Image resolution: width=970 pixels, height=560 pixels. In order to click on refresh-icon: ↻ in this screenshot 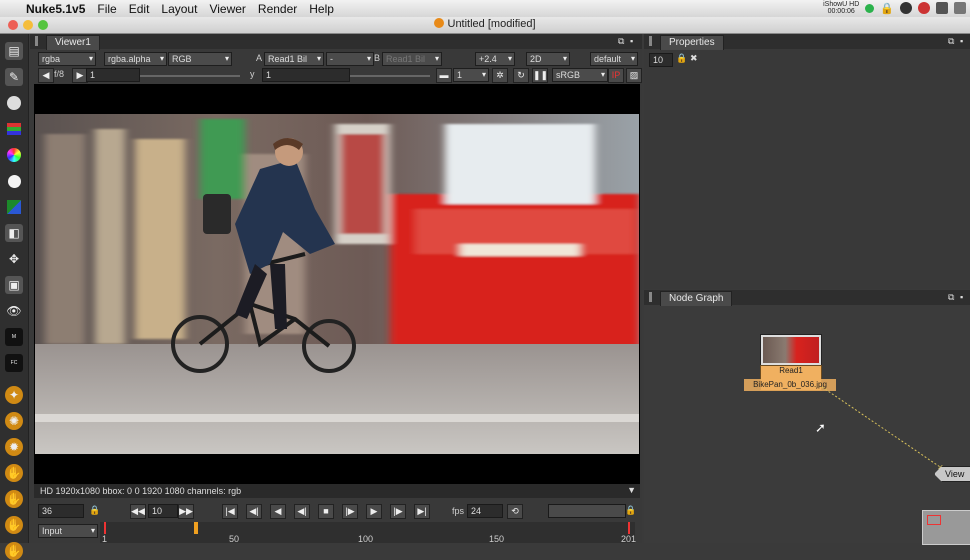, I will do `click(521, 75)`.